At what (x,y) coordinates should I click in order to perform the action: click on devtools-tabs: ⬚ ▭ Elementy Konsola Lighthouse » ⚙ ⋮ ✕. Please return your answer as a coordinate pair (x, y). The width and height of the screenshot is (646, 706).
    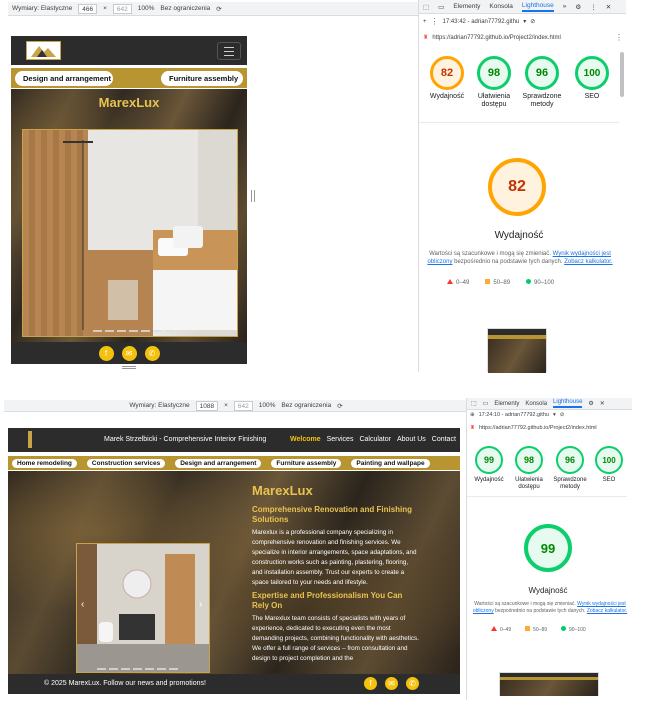
    Looking at the image, I should click on (522, 7).